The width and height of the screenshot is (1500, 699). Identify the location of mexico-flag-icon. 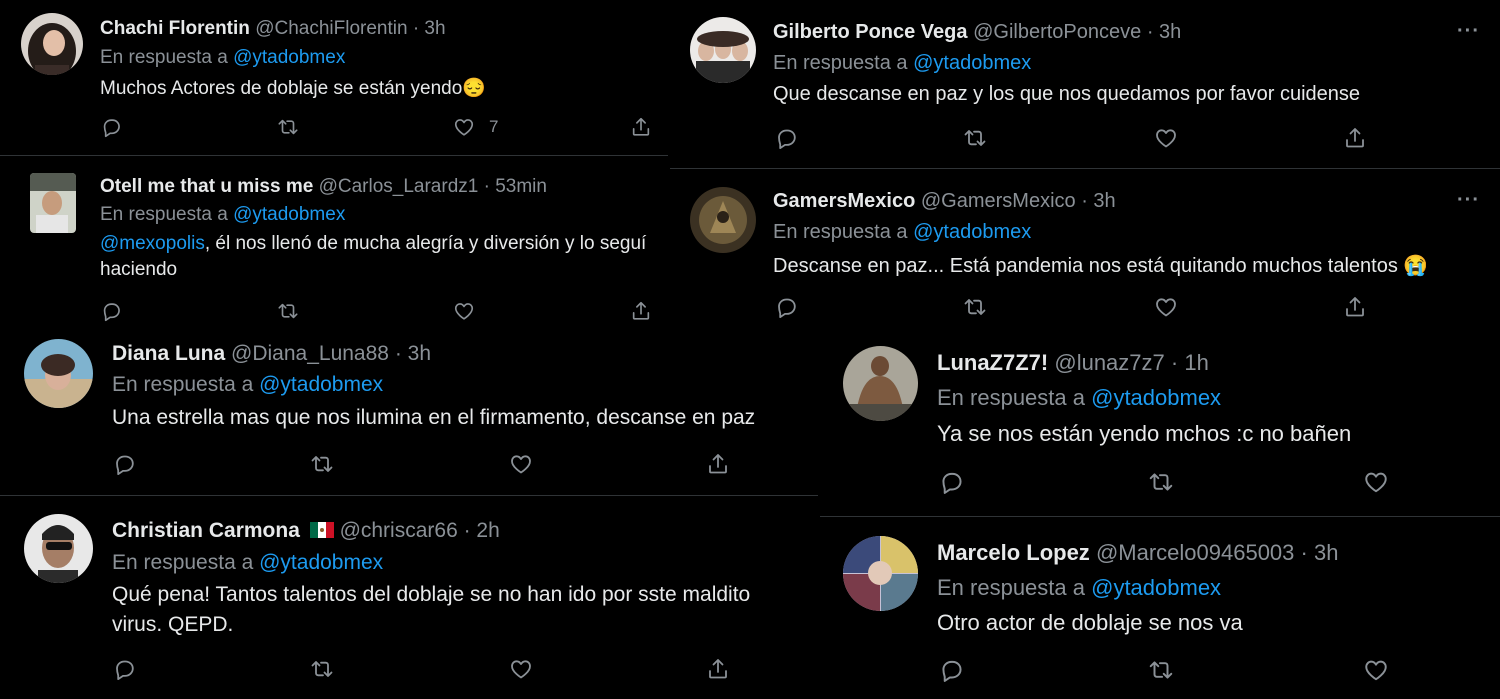
(321, 529).